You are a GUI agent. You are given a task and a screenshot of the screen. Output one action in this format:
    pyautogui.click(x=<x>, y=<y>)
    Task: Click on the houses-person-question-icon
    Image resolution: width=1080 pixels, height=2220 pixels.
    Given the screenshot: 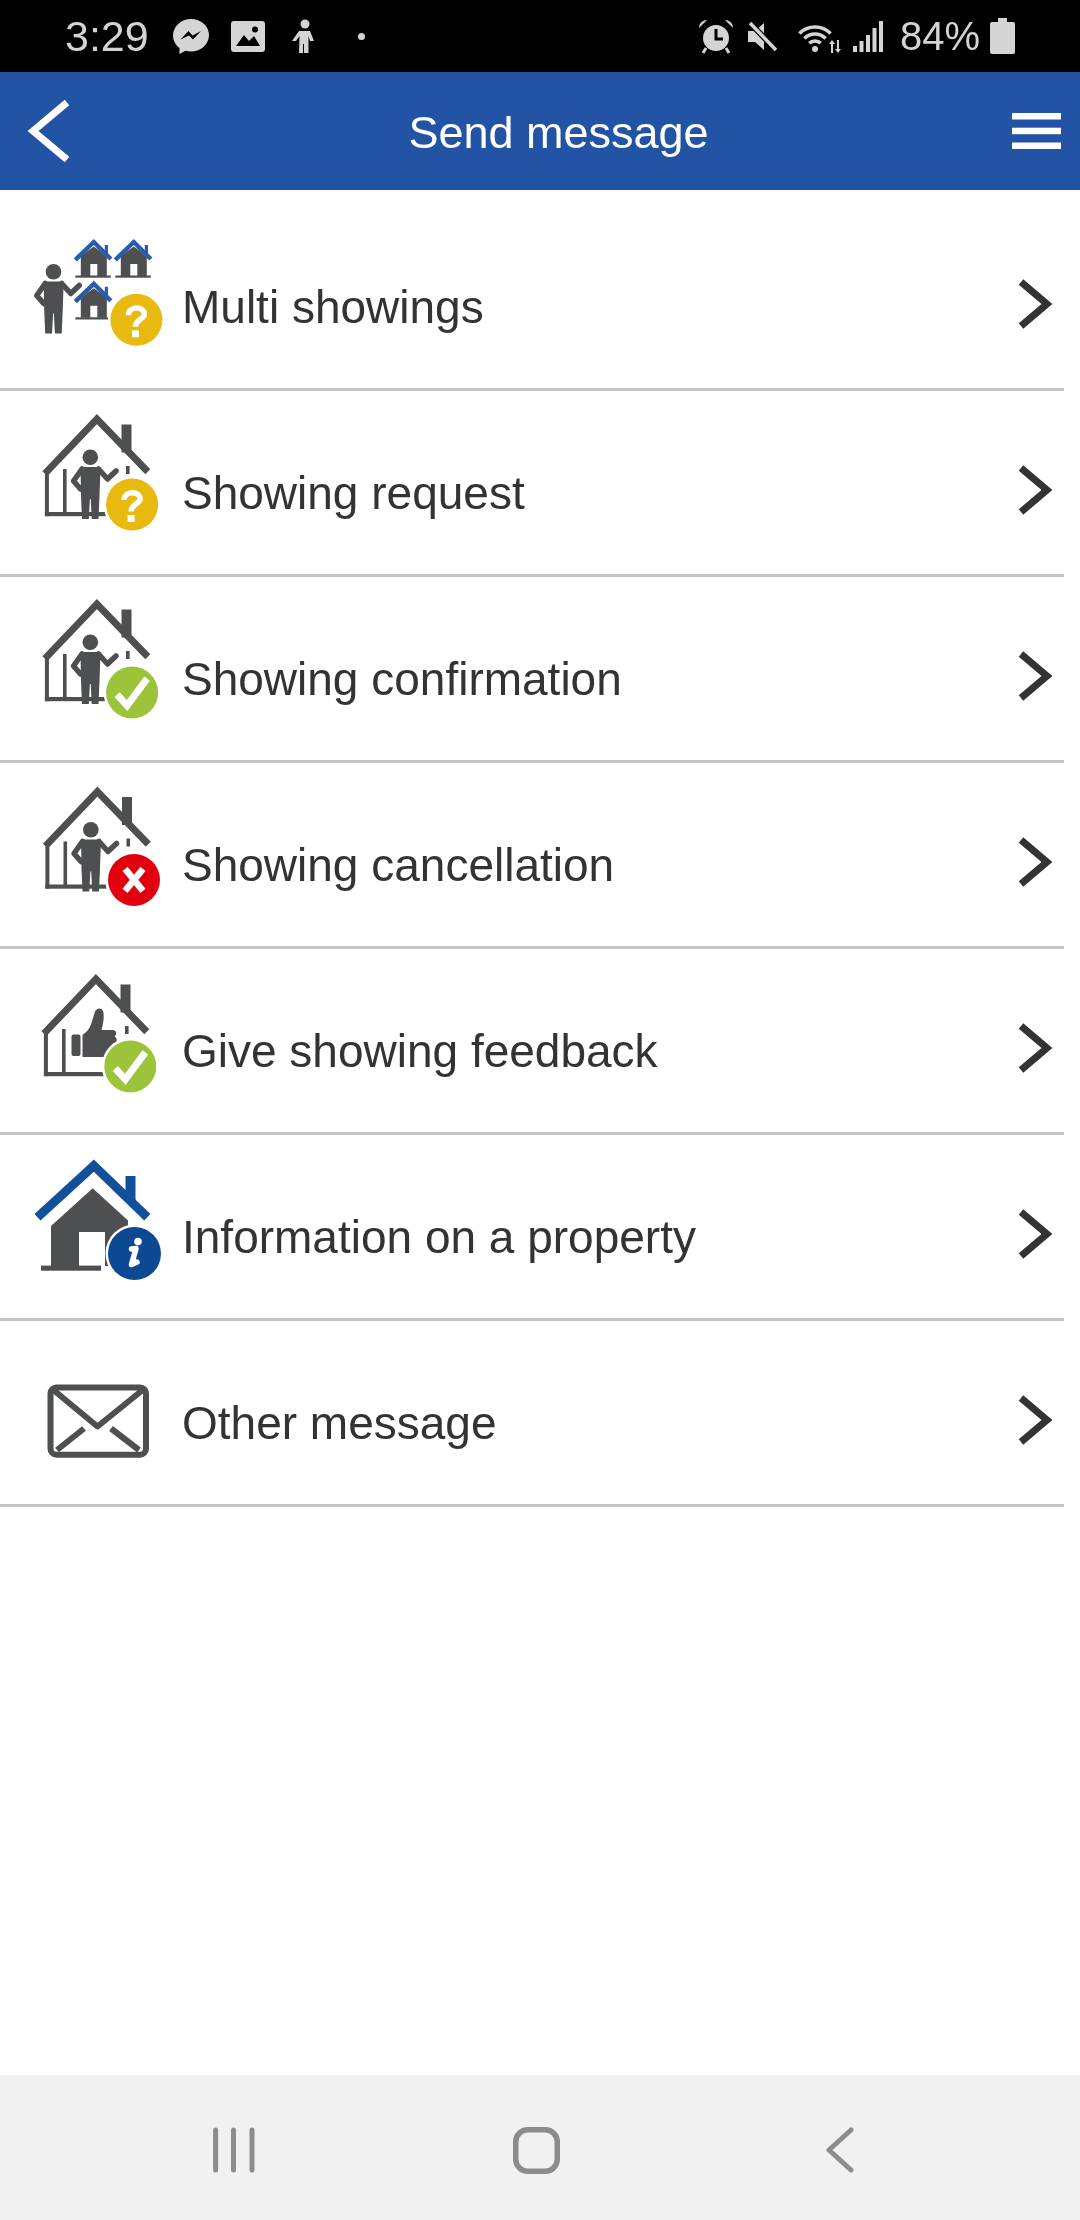 What is the action you would take?
    pyautogui.click(x=98, y=292)
    